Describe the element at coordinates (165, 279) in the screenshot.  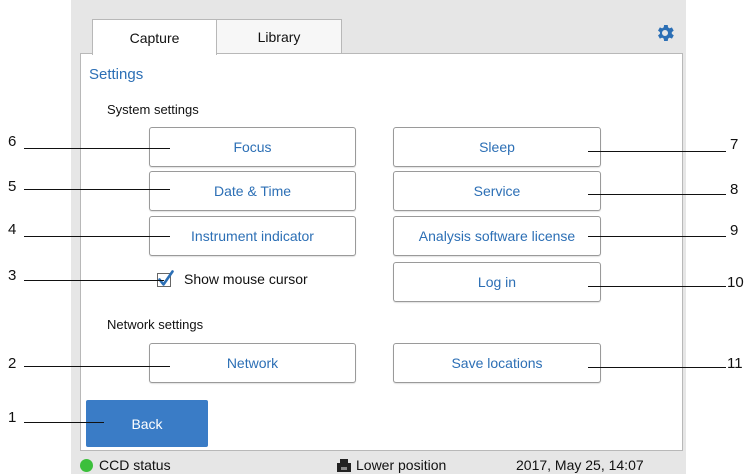
I see `checkbox-checked-icon` at that location.